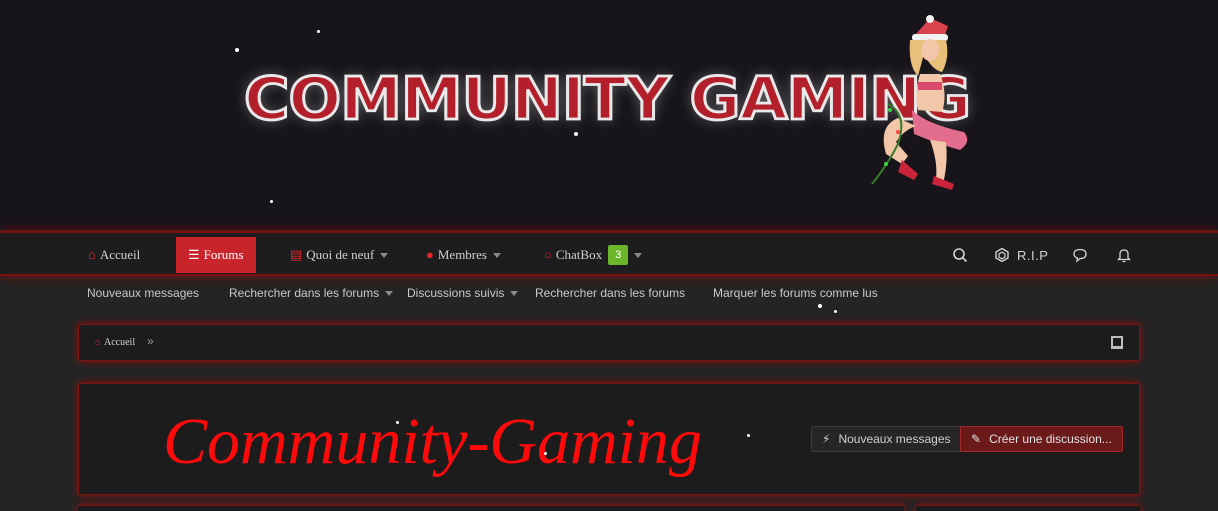  I want to click on subnav-mark-read: Marquer les forums comme lus, so click(795, 293).